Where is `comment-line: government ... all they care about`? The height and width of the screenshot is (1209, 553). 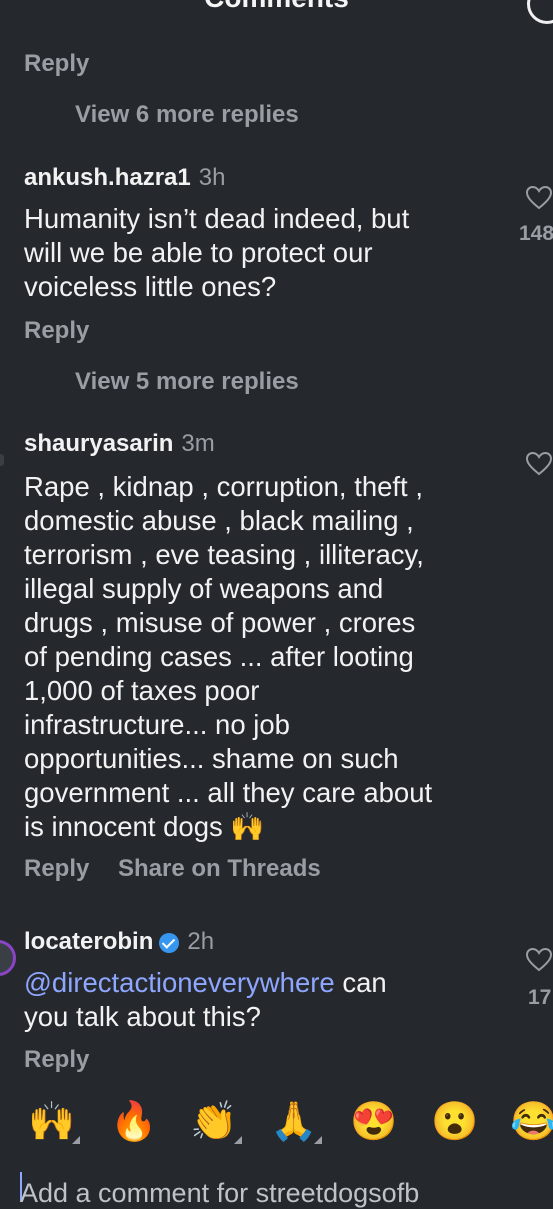
comment-line: government ... all they care about is located at coordinates (228, 792).